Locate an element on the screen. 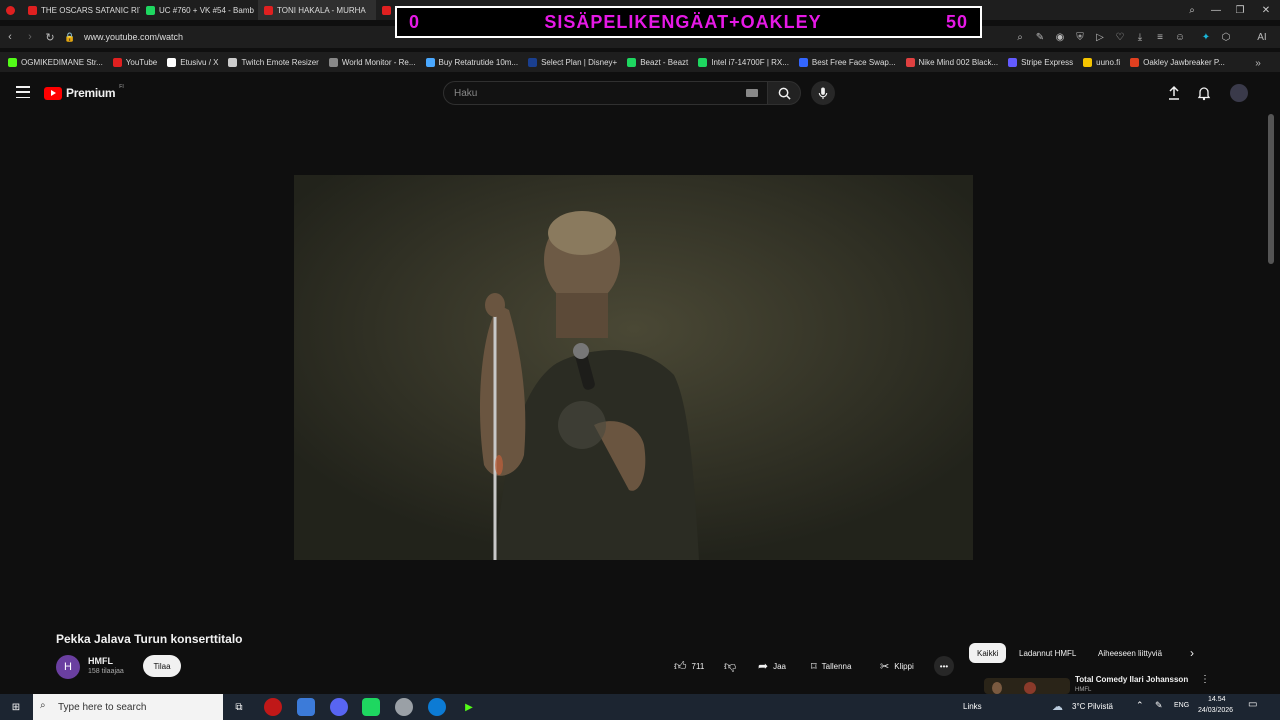  download-icon: ⤓ is located at coordinates (1140, 37).